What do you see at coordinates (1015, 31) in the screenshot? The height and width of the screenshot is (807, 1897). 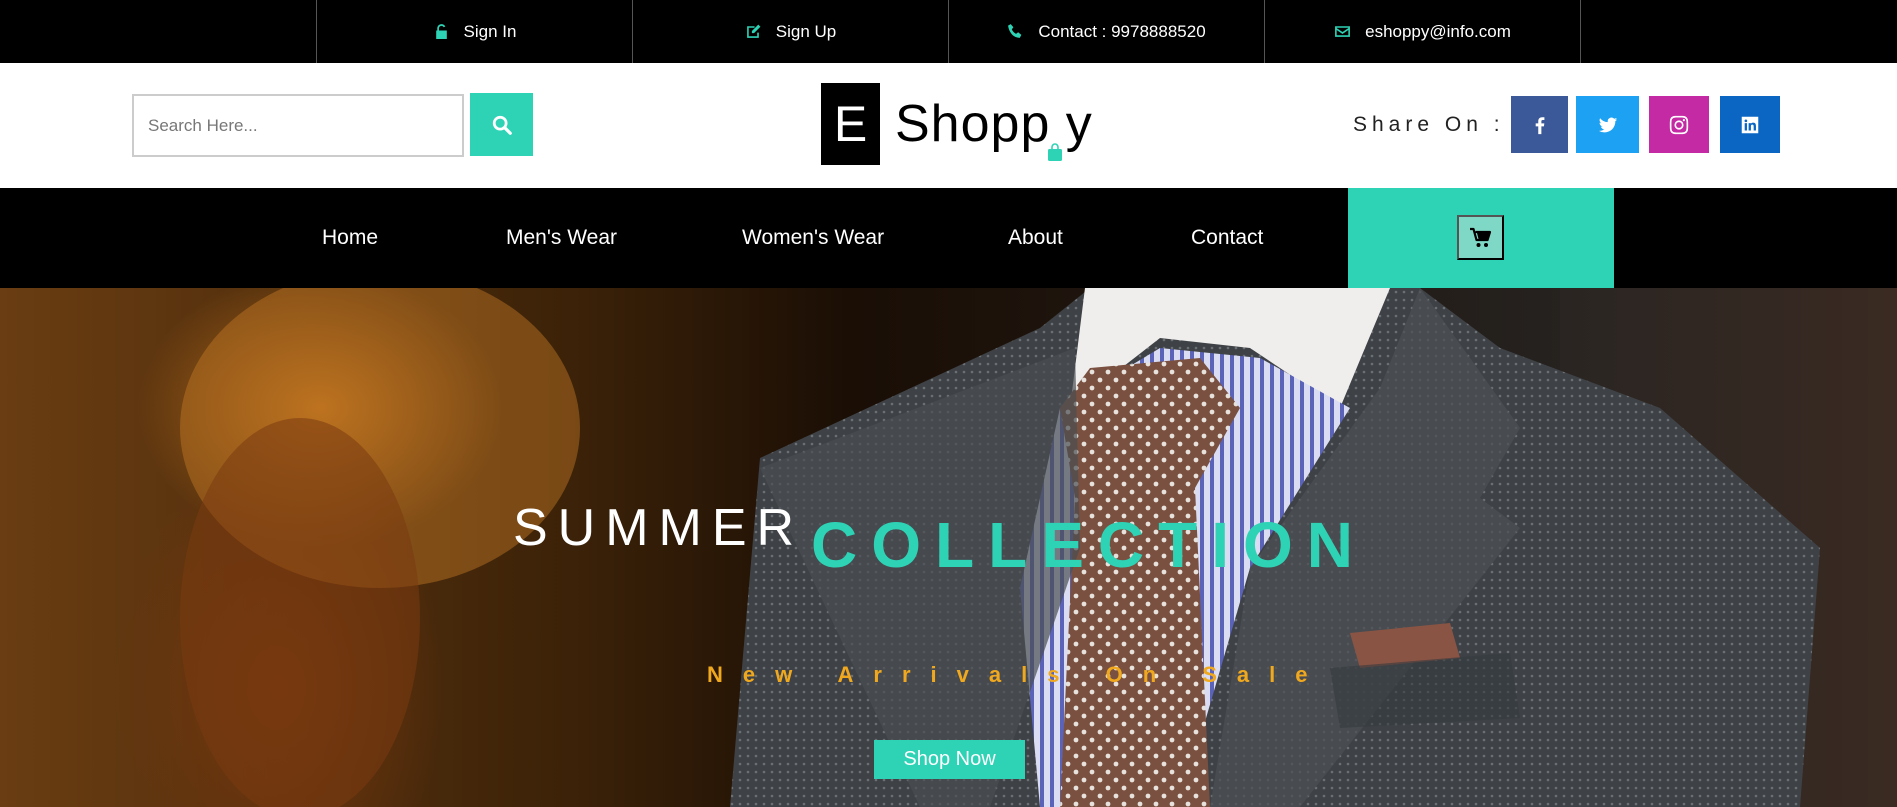 I see `phone-icon` at bounding box center [1015, 31].